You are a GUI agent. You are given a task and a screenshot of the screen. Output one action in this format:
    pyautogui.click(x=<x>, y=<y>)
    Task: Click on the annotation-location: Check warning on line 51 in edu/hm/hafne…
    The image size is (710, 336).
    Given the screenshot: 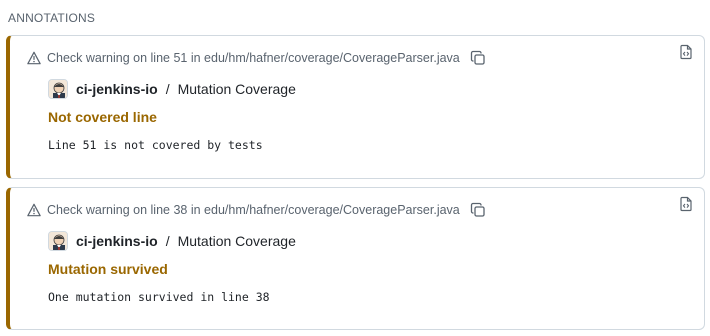 What is the action you would take?
    pyautogui.click(x=253, y=58)
    